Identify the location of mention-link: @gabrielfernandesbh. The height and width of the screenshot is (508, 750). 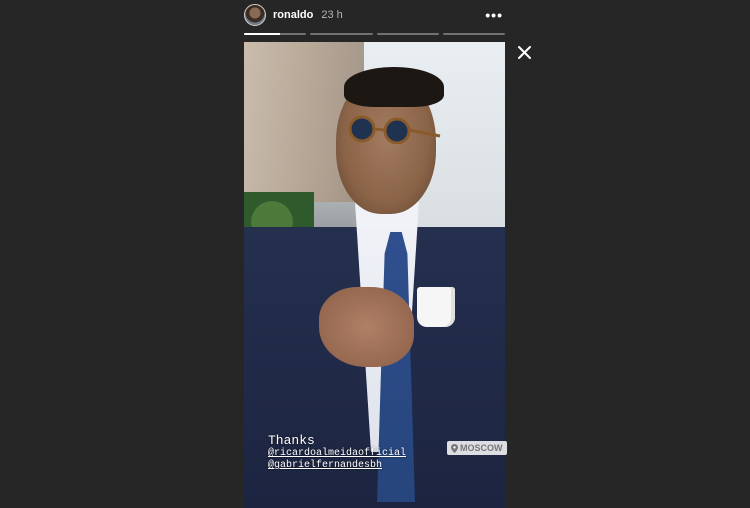
(337, 466).